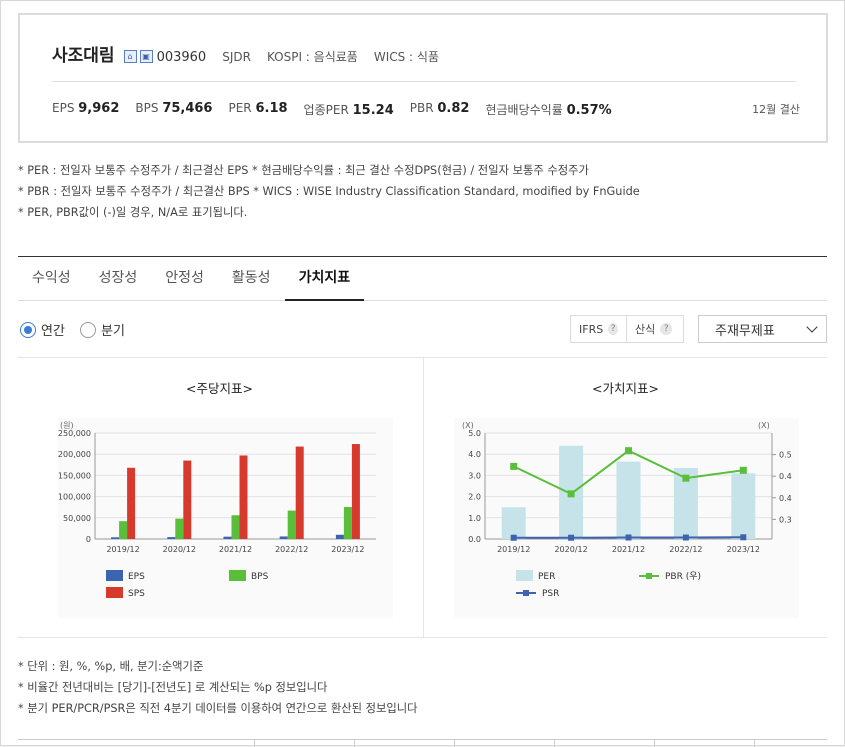 This screenshot has height=747, width=845. Describe the element at coordinates (325, 278) in the screenshot. I see `tab-valuation: 가치지표` at that location.